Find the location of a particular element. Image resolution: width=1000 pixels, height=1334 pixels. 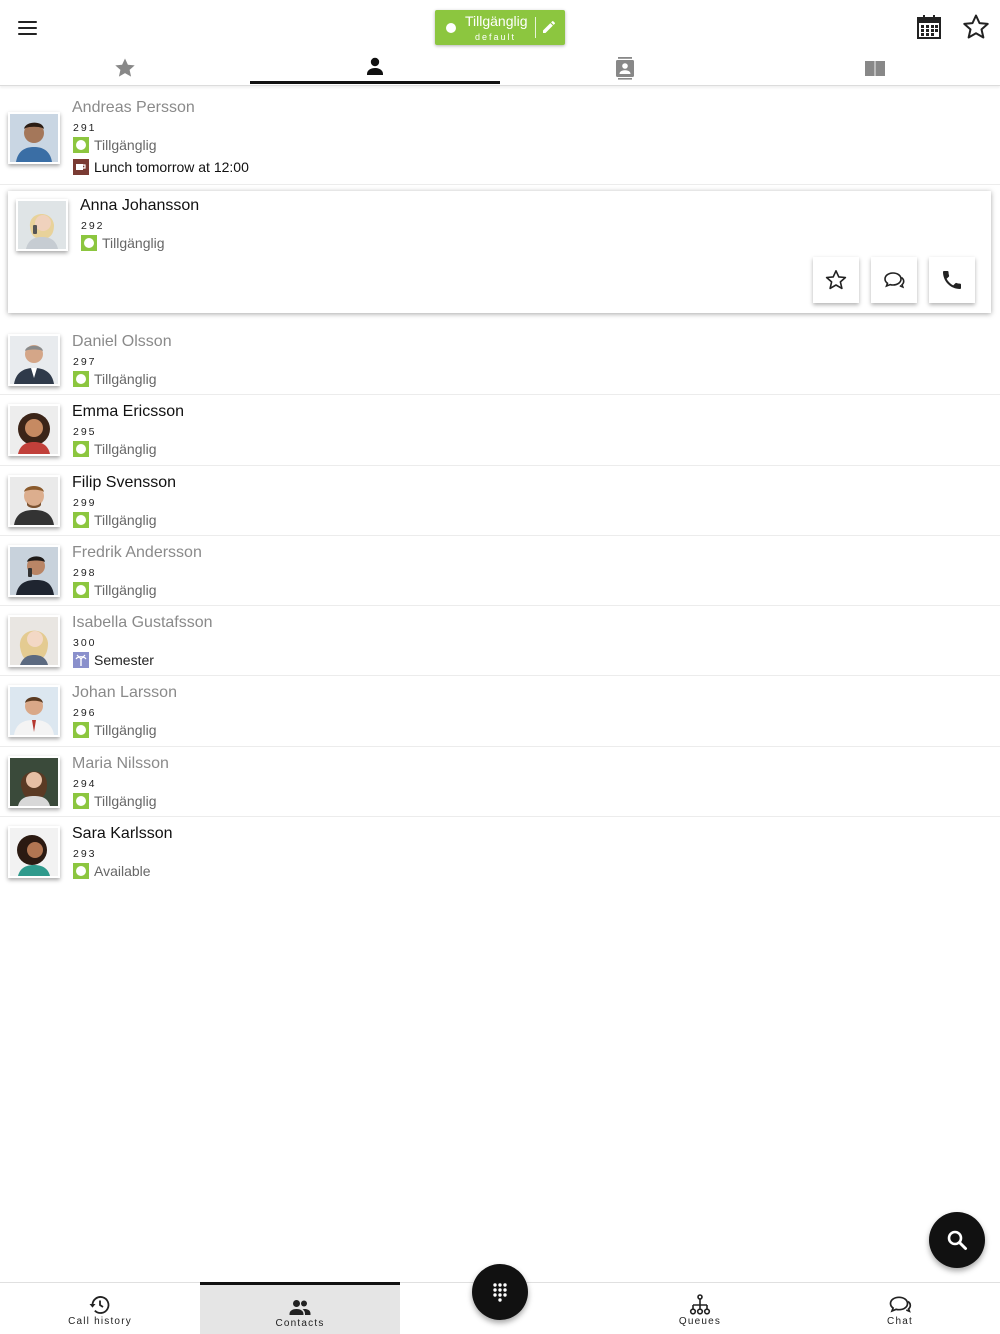

edit-pencil-icon is located at coordinates (549, 27).